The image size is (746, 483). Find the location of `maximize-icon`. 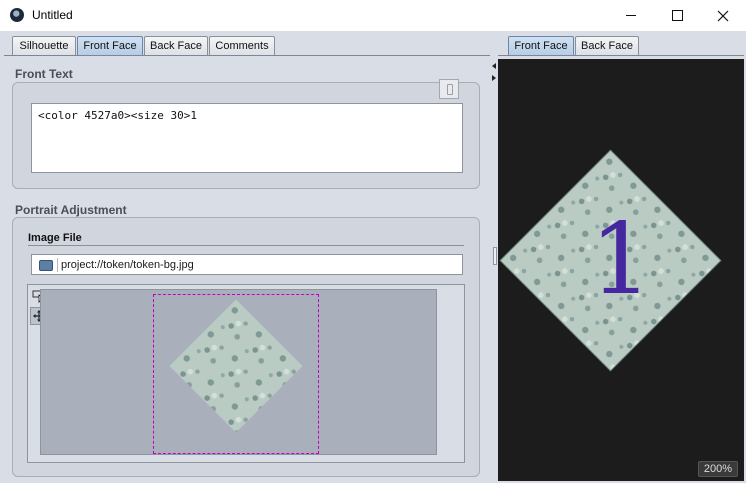

maximize-icon is located at coordinates (677, 15).